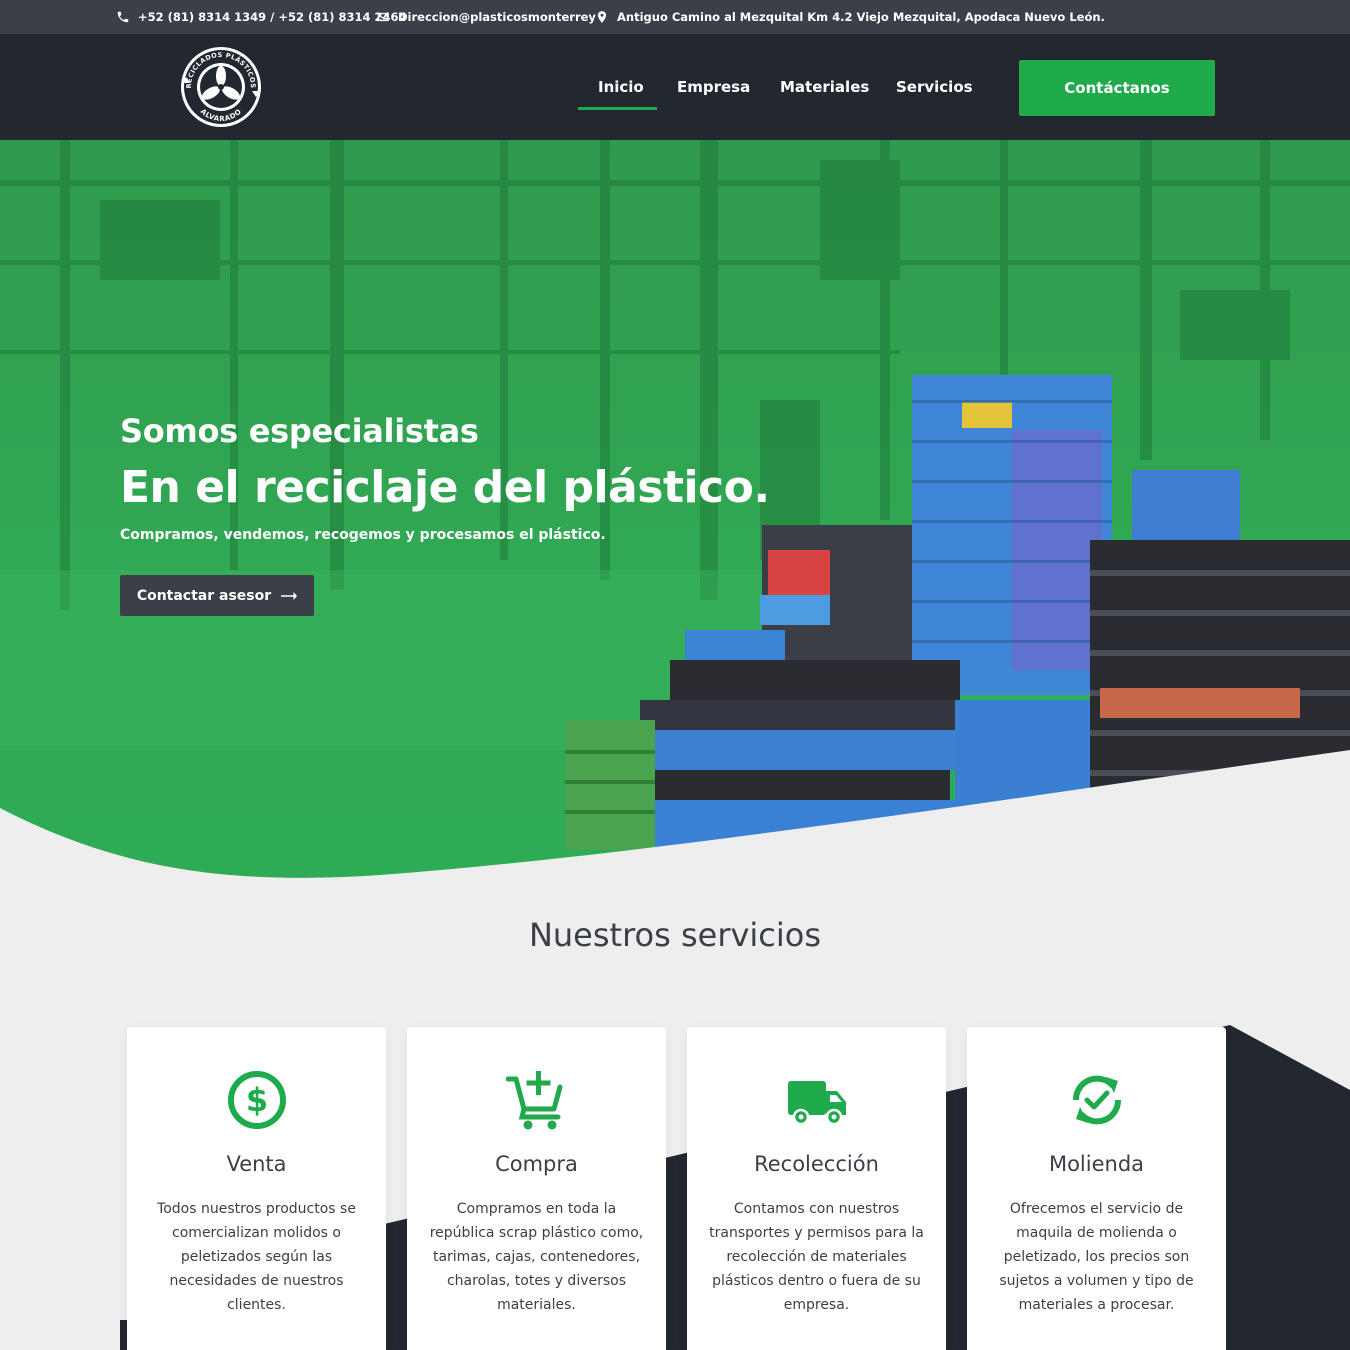 This screenshot has width=1350, height=1350. Describe the element at coordinates (713, 87) in the screenshot. I see `nav-empresa: Empresa` at that location.